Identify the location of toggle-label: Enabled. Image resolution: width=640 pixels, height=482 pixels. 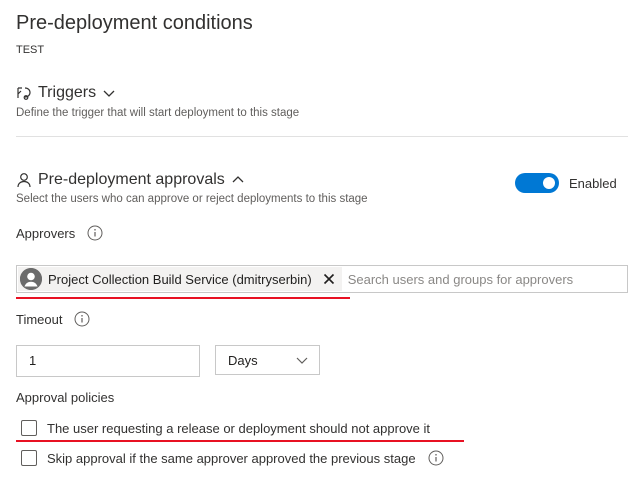
(593, 183).